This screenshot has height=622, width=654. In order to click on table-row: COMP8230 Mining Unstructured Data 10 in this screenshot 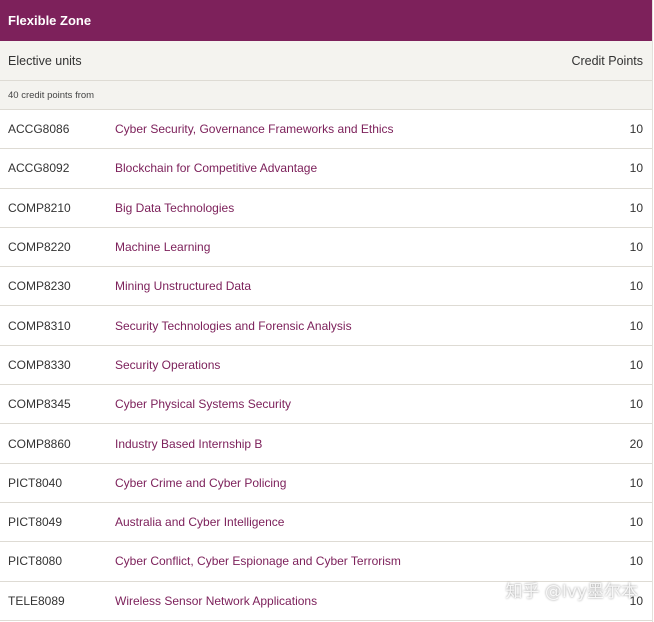, I will do `click(326, 287)`.